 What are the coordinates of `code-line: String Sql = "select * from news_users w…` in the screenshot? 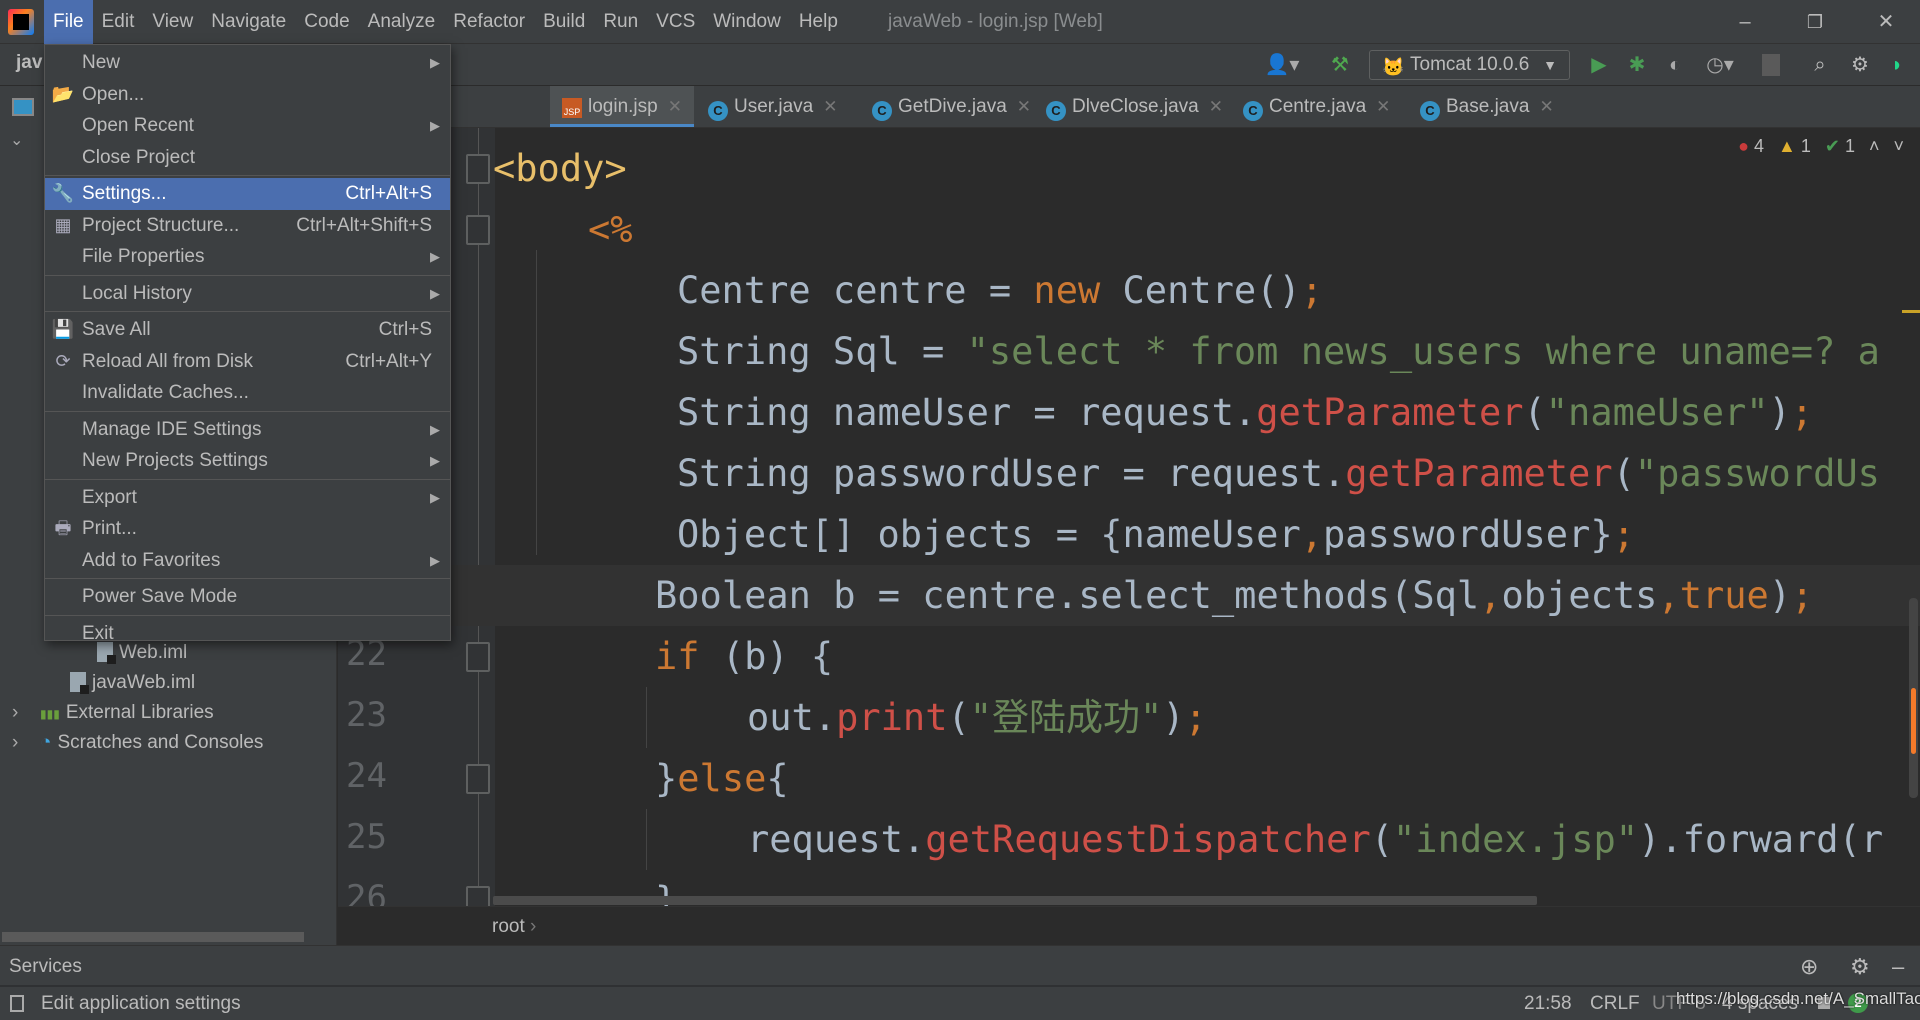 It's located at (1278, 351).